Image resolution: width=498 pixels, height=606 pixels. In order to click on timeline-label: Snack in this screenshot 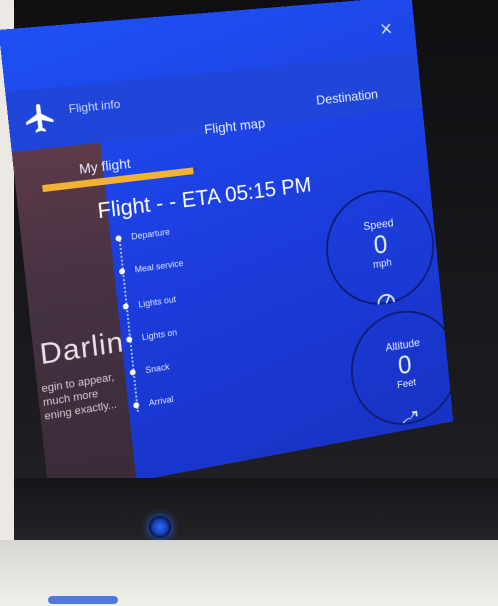, I will do `click(157, 369)`.